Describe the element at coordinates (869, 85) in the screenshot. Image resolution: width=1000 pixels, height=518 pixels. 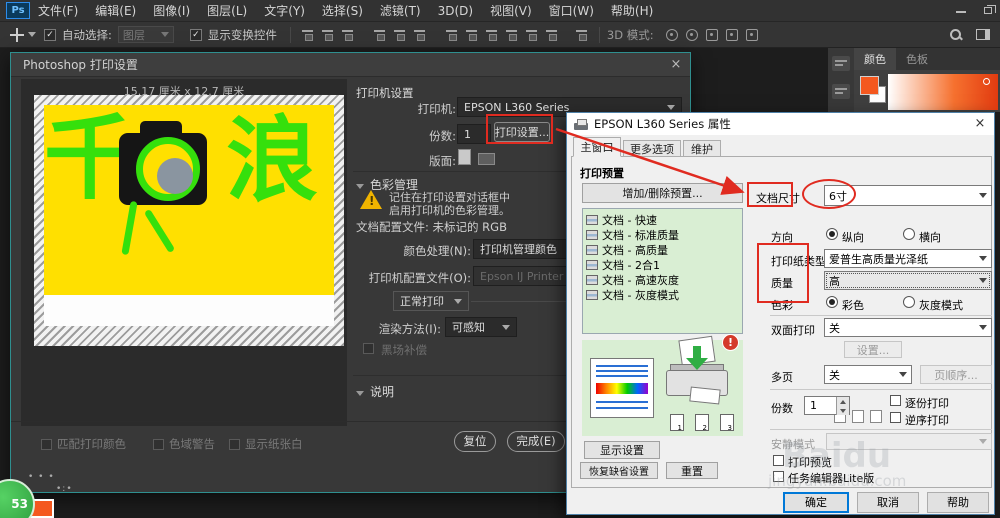
I see `foreground-color-swatch` at that location.